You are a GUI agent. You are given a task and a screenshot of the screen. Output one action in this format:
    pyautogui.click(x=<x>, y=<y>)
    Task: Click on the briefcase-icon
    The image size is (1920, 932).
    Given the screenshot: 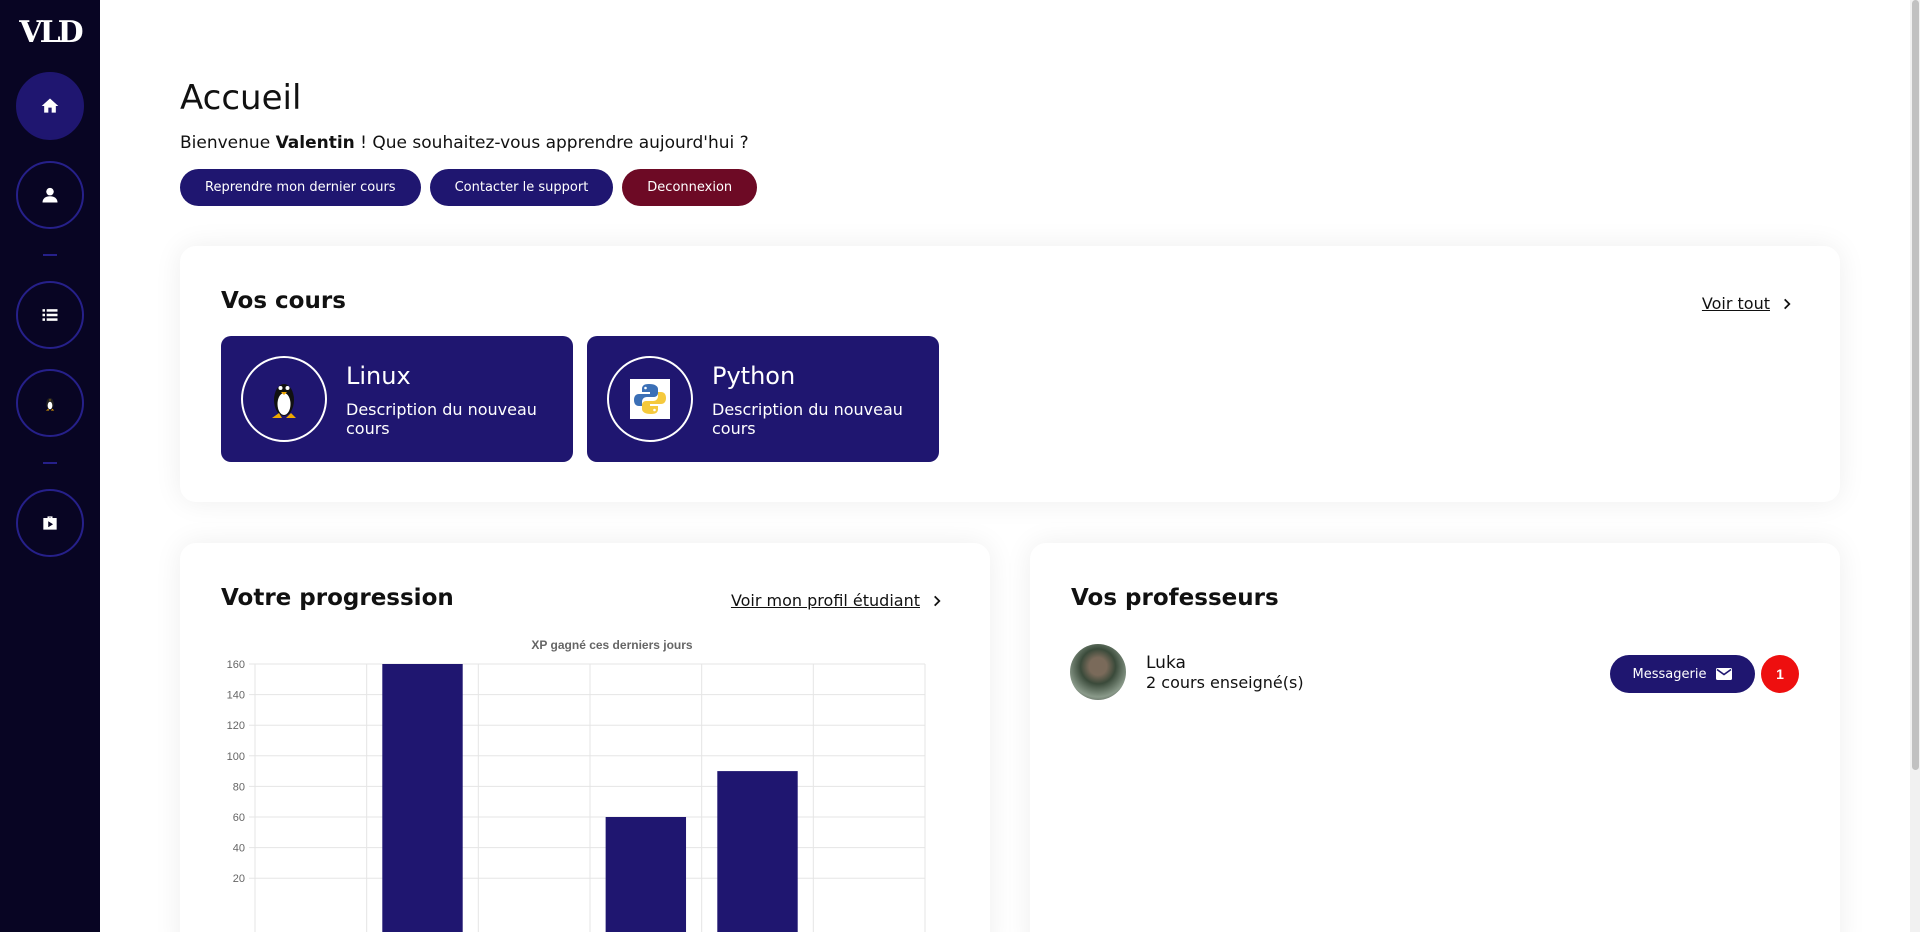 What is the action you would take?
    pyautogui.click(x=50, y=523)
    